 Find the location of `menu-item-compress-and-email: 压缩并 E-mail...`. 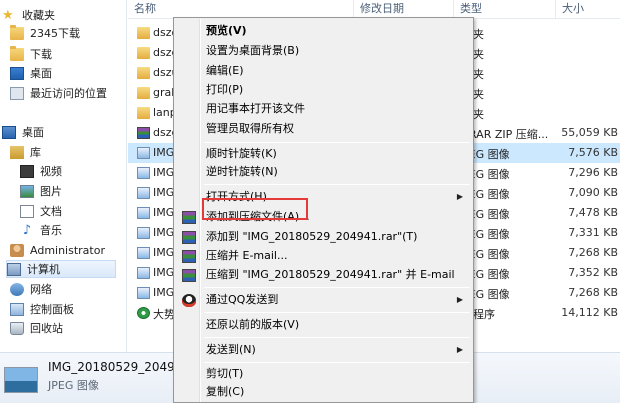

menu-item-compress-and-email: 压缩并 E-mail... is located at coordinates (323, 256).